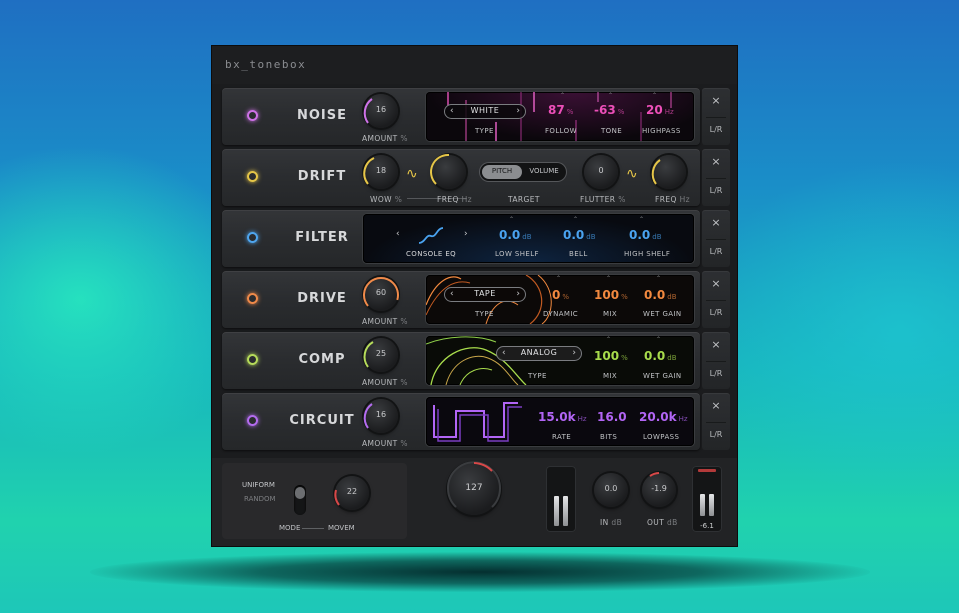 The image size is (959, 613). What do you see at coordinates (716, 405) in the screenshot?
I see `circuit-close-icon: ×` at bounding box center [716, 405].